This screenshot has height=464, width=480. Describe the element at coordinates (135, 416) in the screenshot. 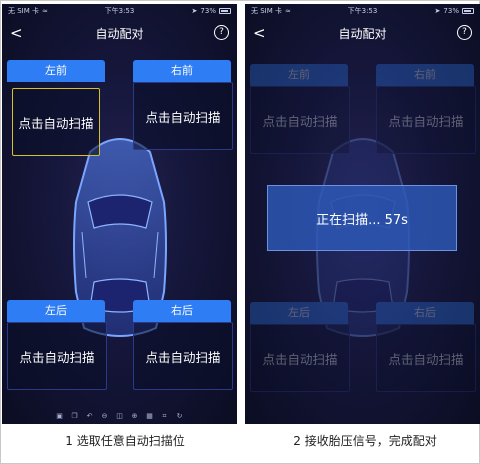

I see `zoom-in-icon: ⊕` at that location.